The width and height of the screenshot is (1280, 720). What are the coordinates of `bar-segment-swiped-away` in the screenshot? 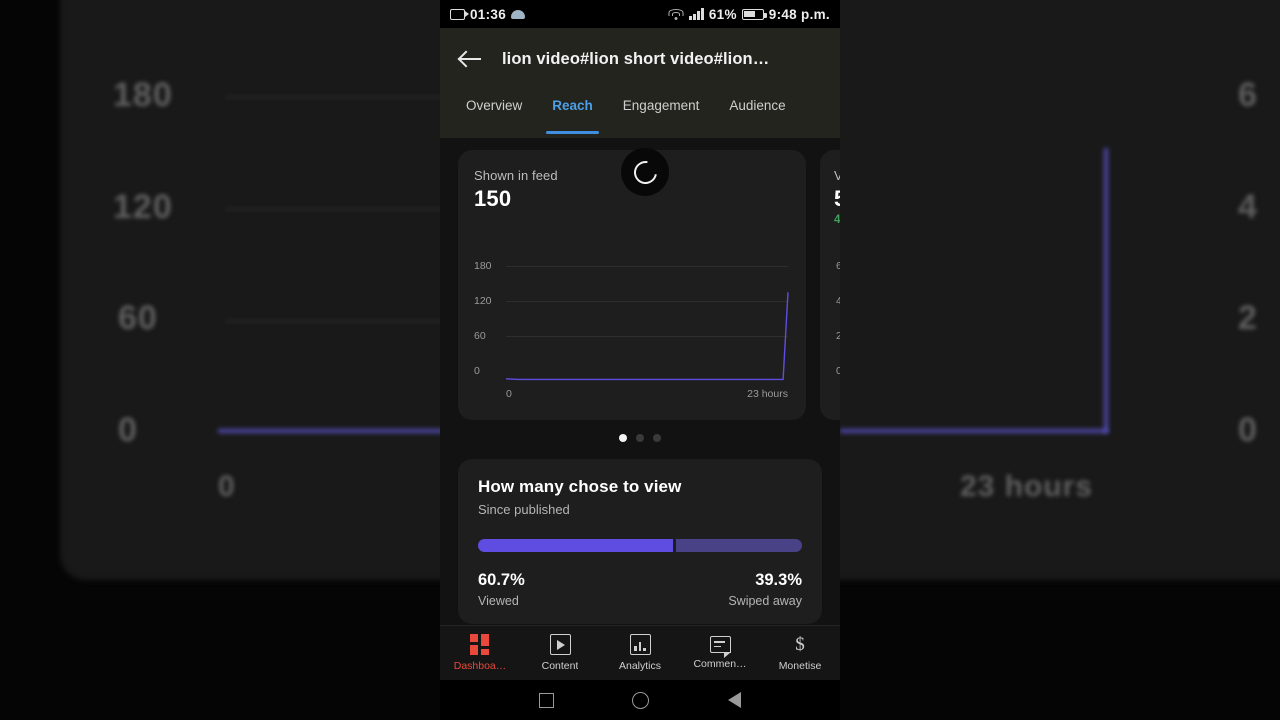 It's located at (738, 545).